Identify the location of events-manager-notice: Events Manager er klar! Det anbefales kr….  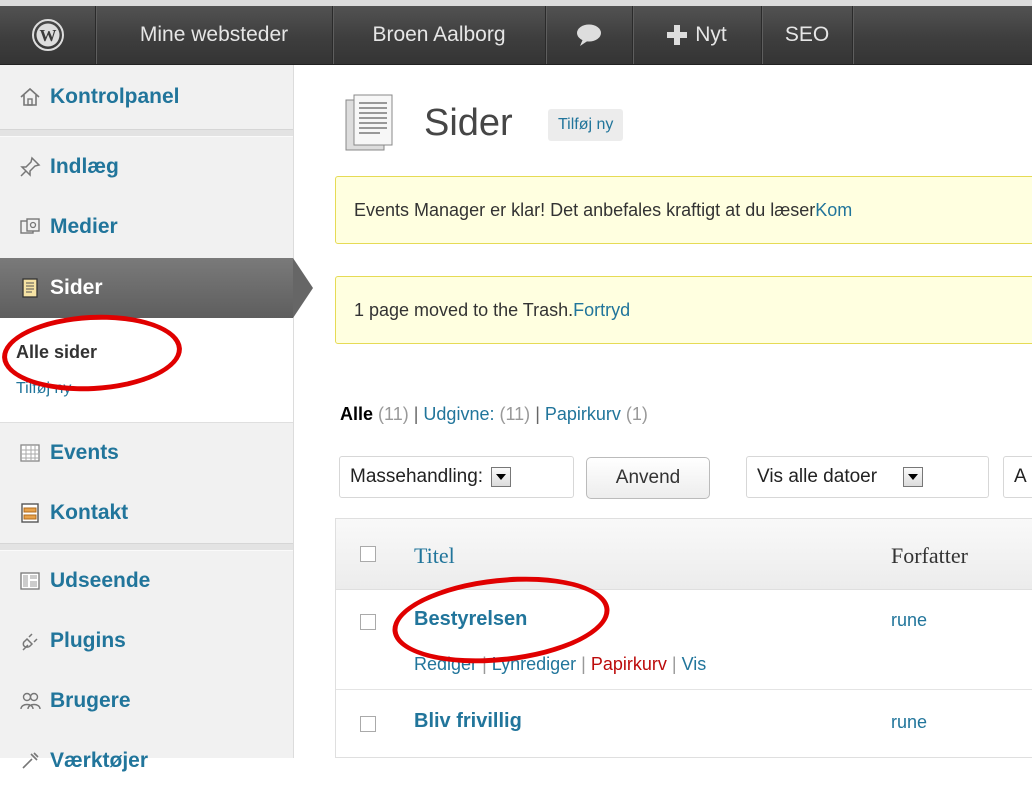
(683, 210).